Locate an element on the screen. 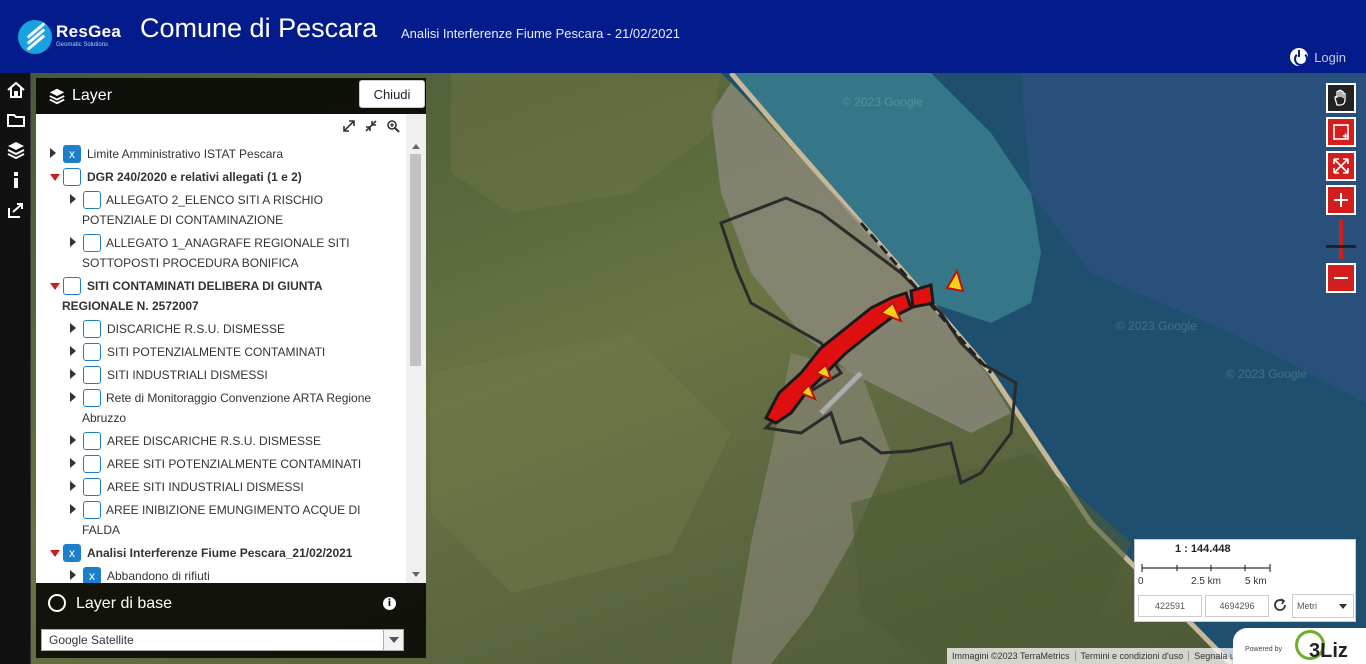 The image size is (1366, 664). home-icon is located at coordinates (15, 90).